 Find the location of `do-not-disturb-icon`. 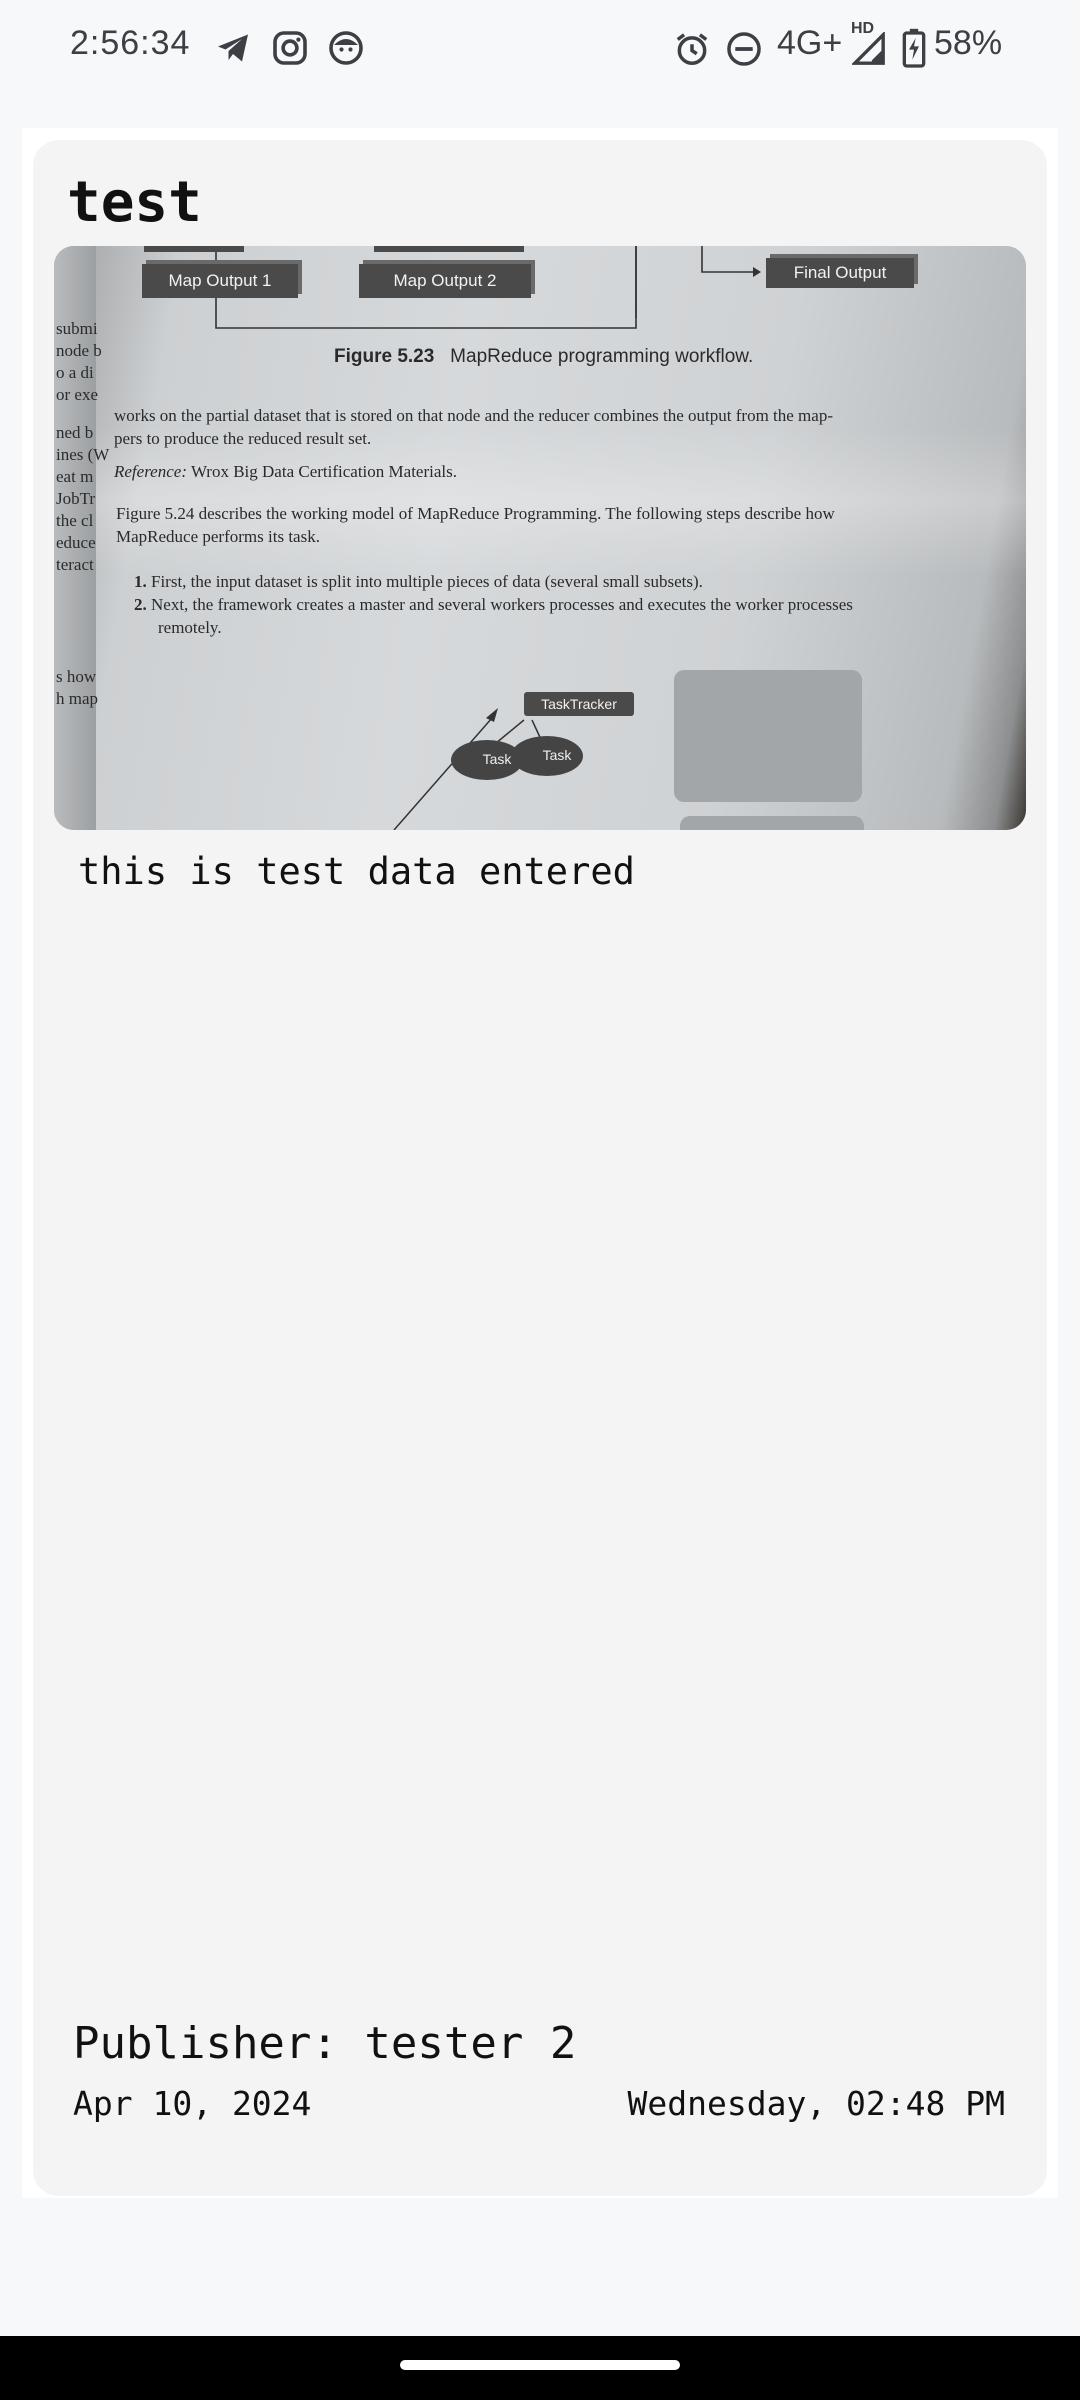

do-not-disturb-icon is located at coordinates (744, 51).